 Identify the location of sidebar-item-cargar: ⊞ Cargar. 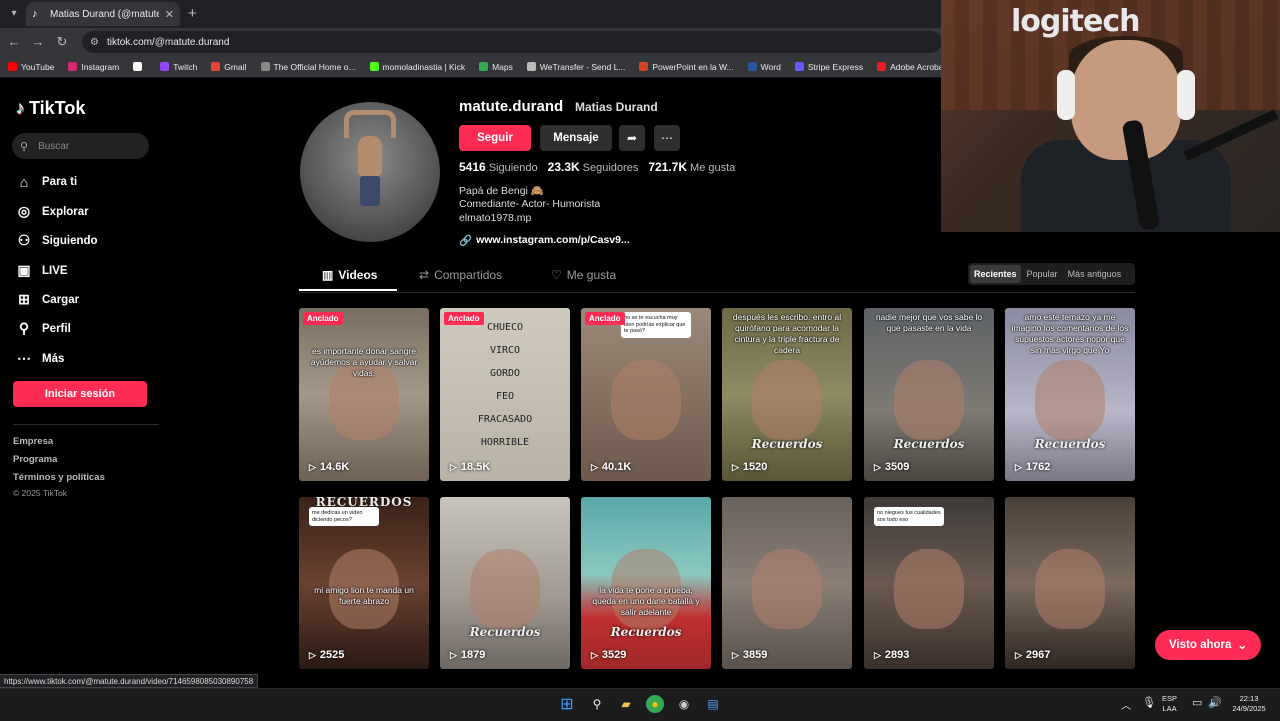
(47, 299).